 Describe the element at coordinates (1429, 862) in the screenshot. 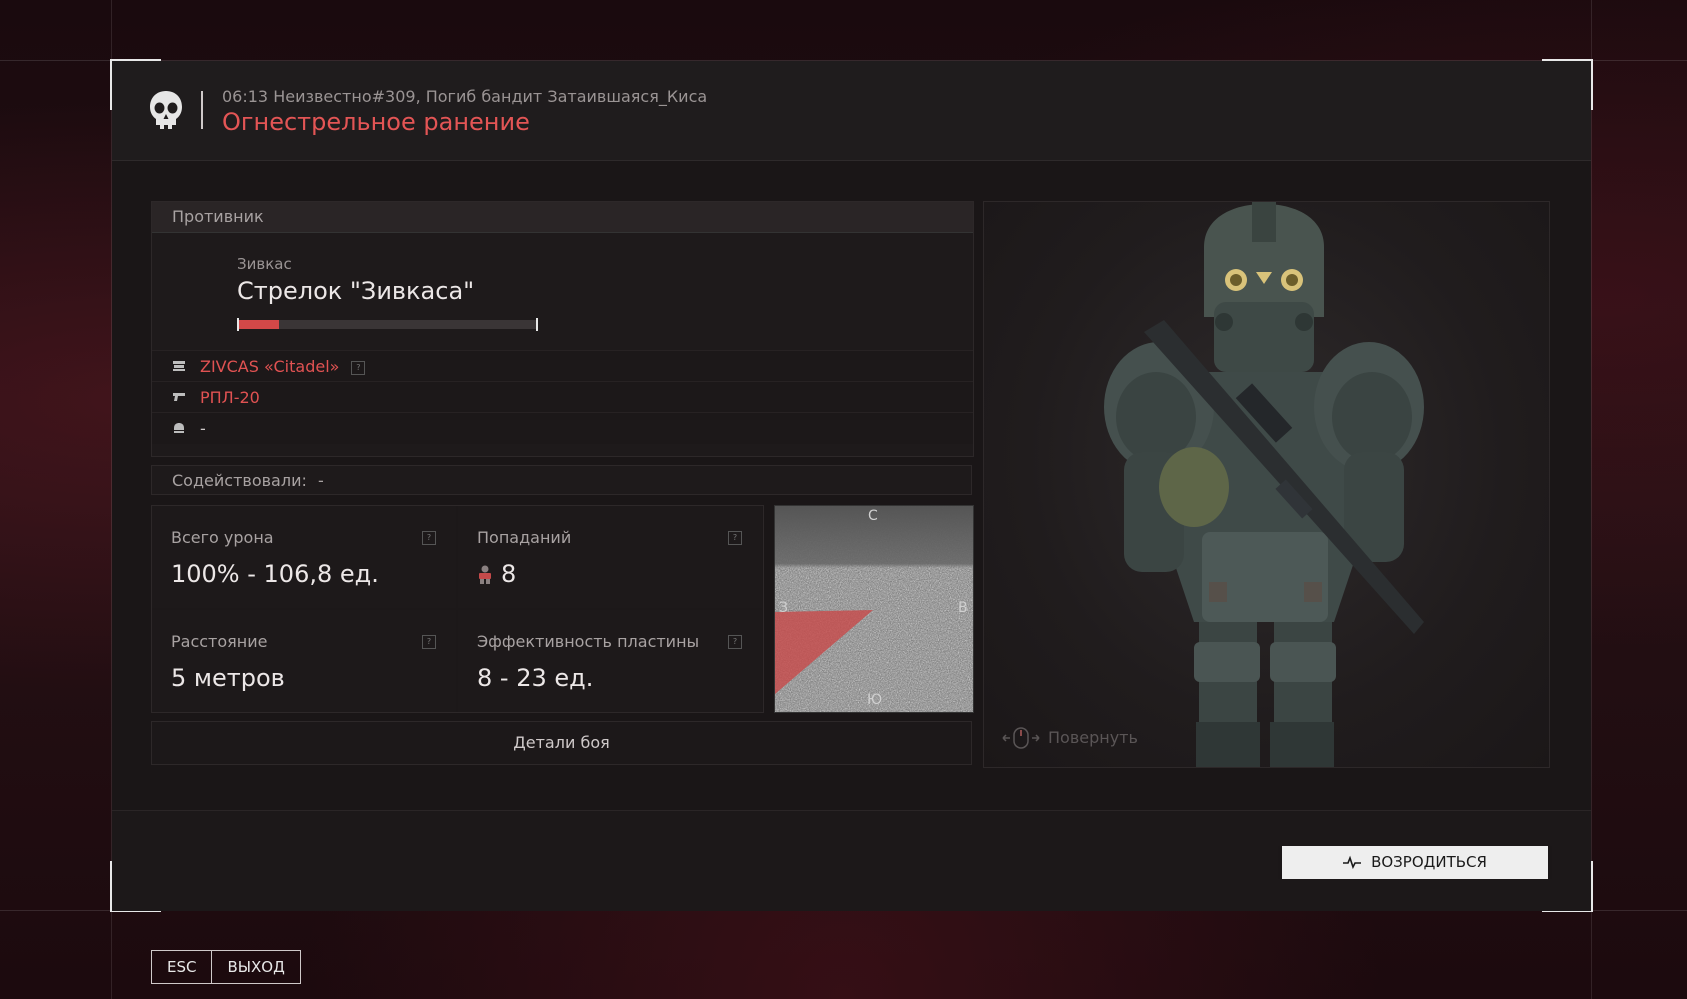

I see `respawn-button-label: ВОЗРОДИТЬСЯ` at that location.